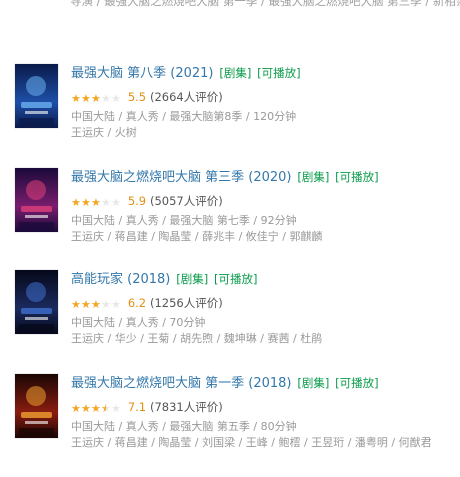  What do you see at coordinates (197, 338) in the screenshot?
I see `item-cast: 王运庆 / 华少 / 王菊 / 胡先煦 / 魏坤琳 / 赛茜 / 杜鹃` at bounding box center [197, 338].